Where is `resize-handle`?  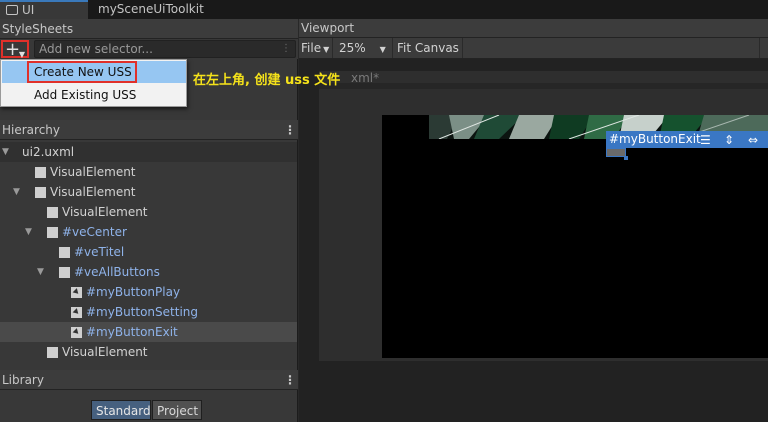 resize-handle is located at coordinates (626, 158).